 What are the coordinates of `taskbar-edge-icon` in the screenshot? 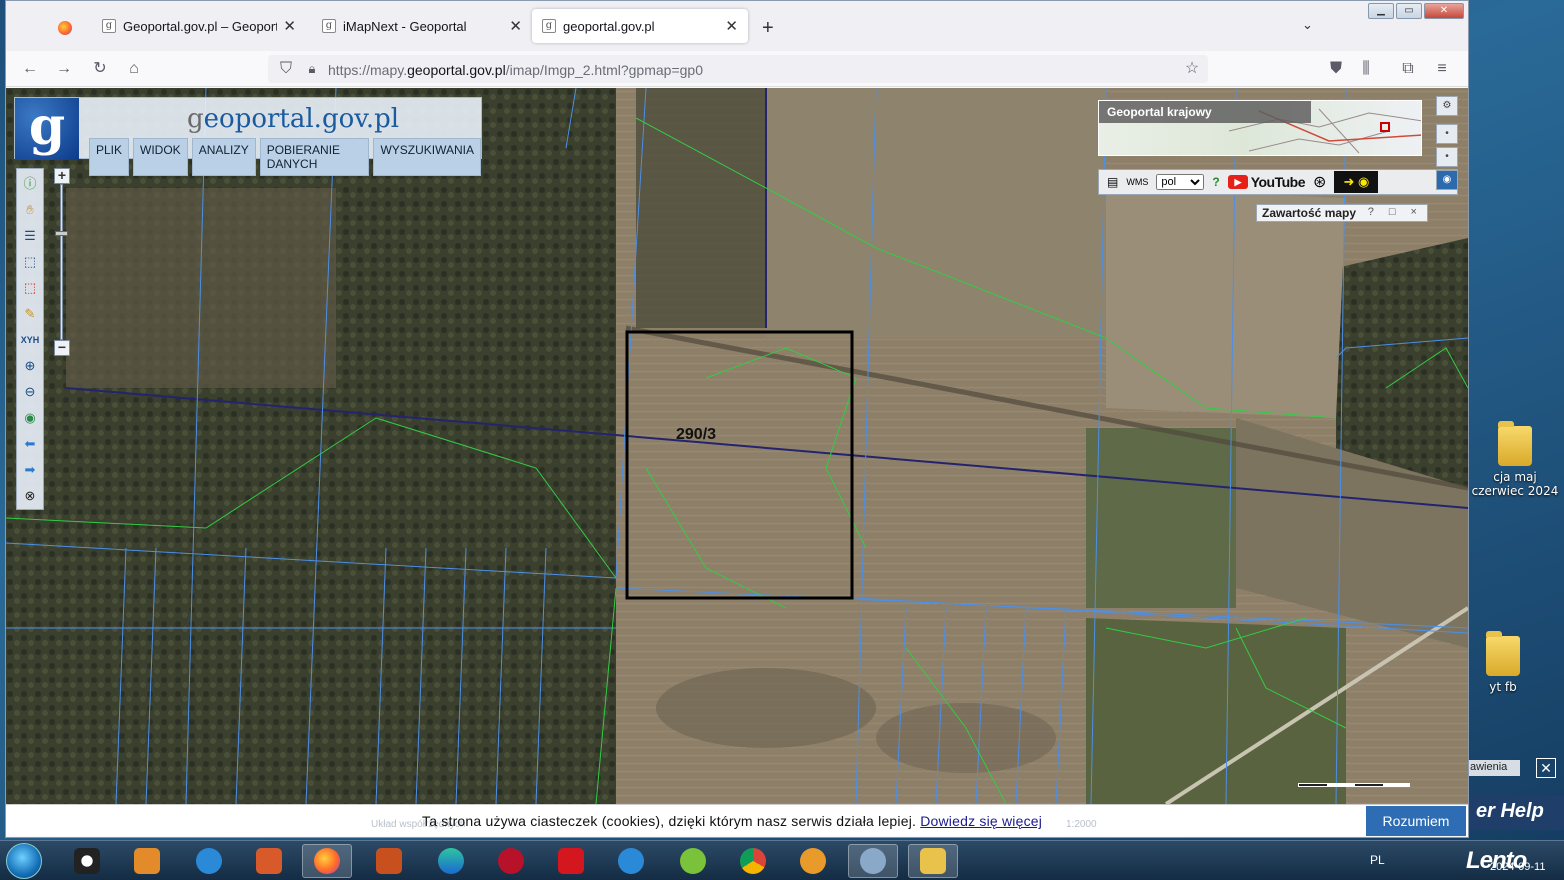 It's located at (451, 861).